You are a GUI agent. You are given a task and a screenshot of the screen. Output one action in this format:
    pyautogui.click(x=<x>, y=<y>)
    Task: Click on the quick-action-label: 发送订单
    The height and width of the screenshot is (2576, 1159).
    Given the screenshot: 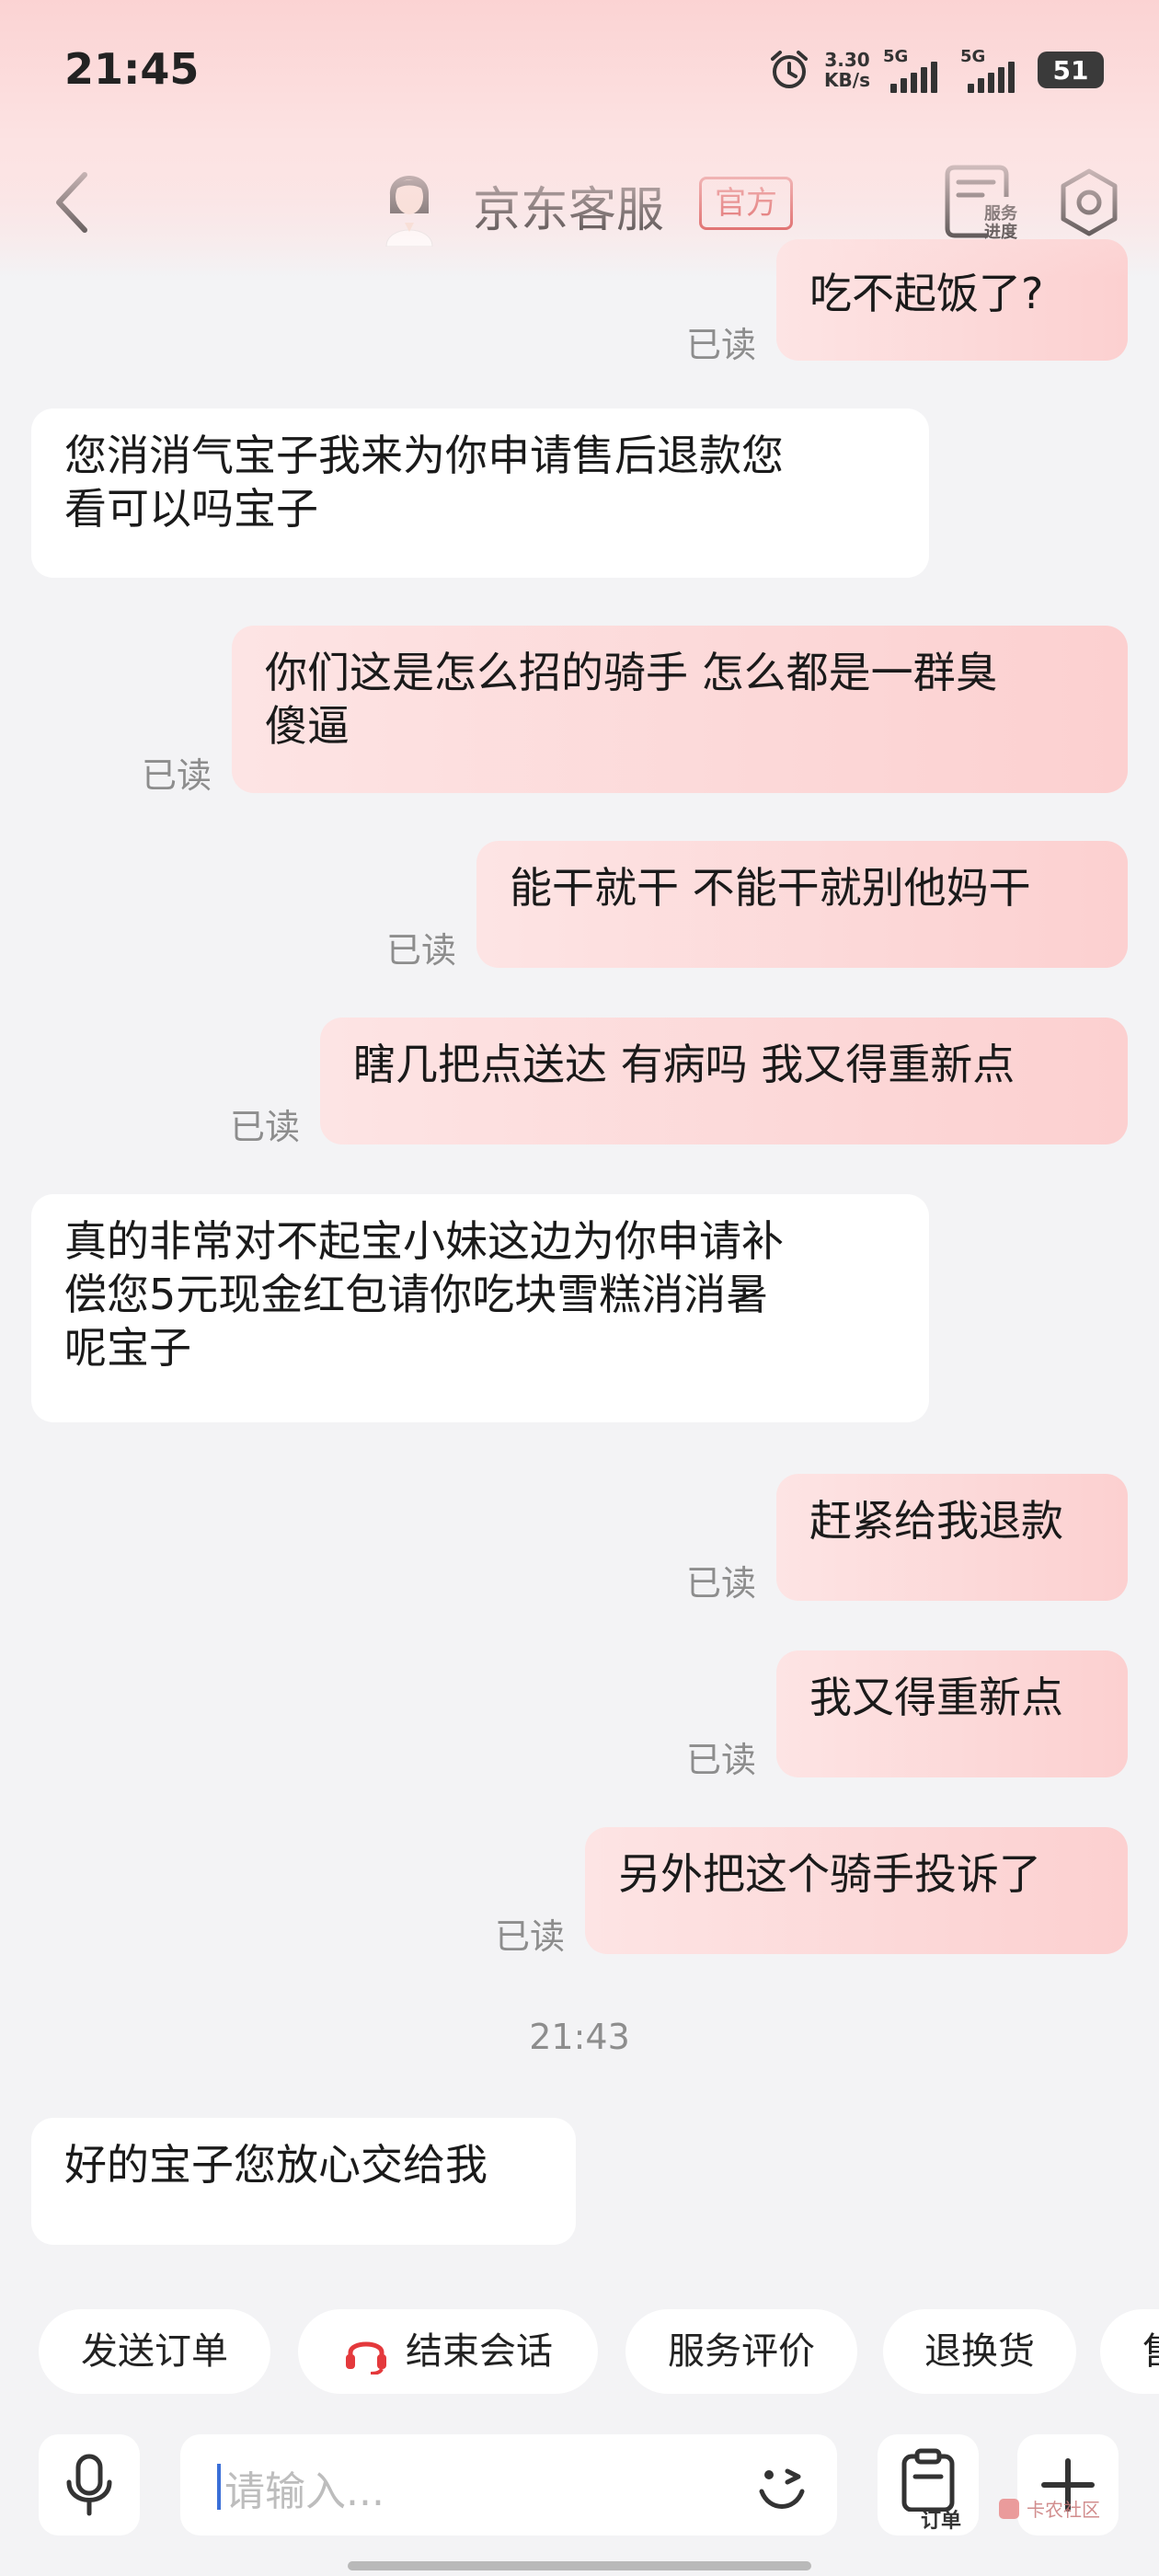 What is the action you would take?
    pyautogui.click(x=154, y=2351)
    